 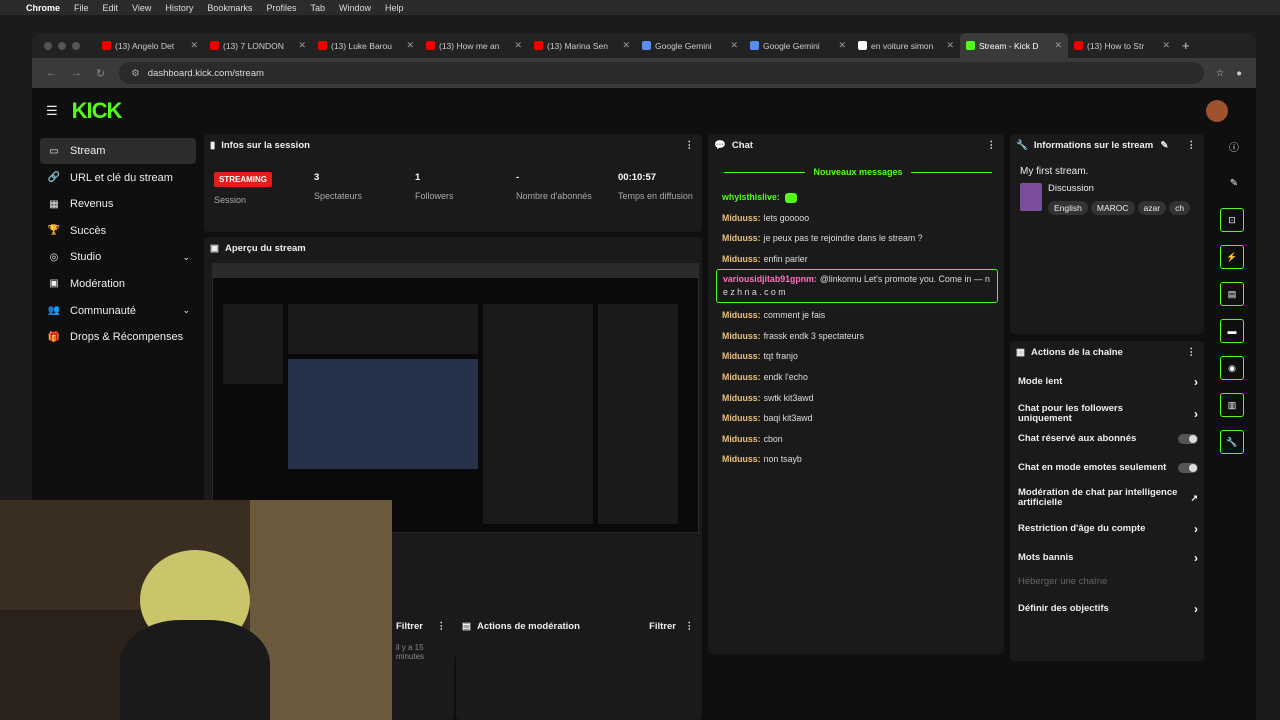 What do you see at coordinates (773, 315) in the screenshot?
I see `chat-message: Miduuss: comment je fais` at bounding box center [773, 315].